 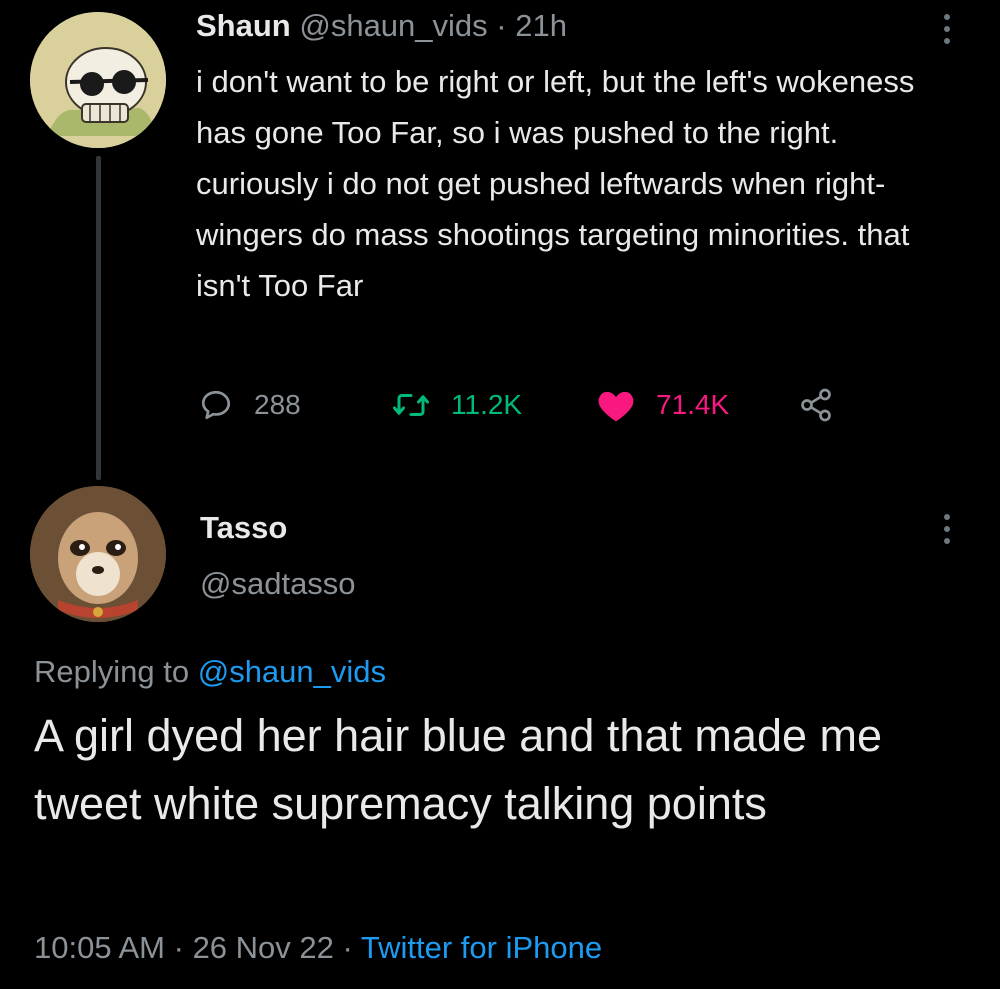 I want to click on tweet-date: 26 Nov 22, so click(x=263, y=947).